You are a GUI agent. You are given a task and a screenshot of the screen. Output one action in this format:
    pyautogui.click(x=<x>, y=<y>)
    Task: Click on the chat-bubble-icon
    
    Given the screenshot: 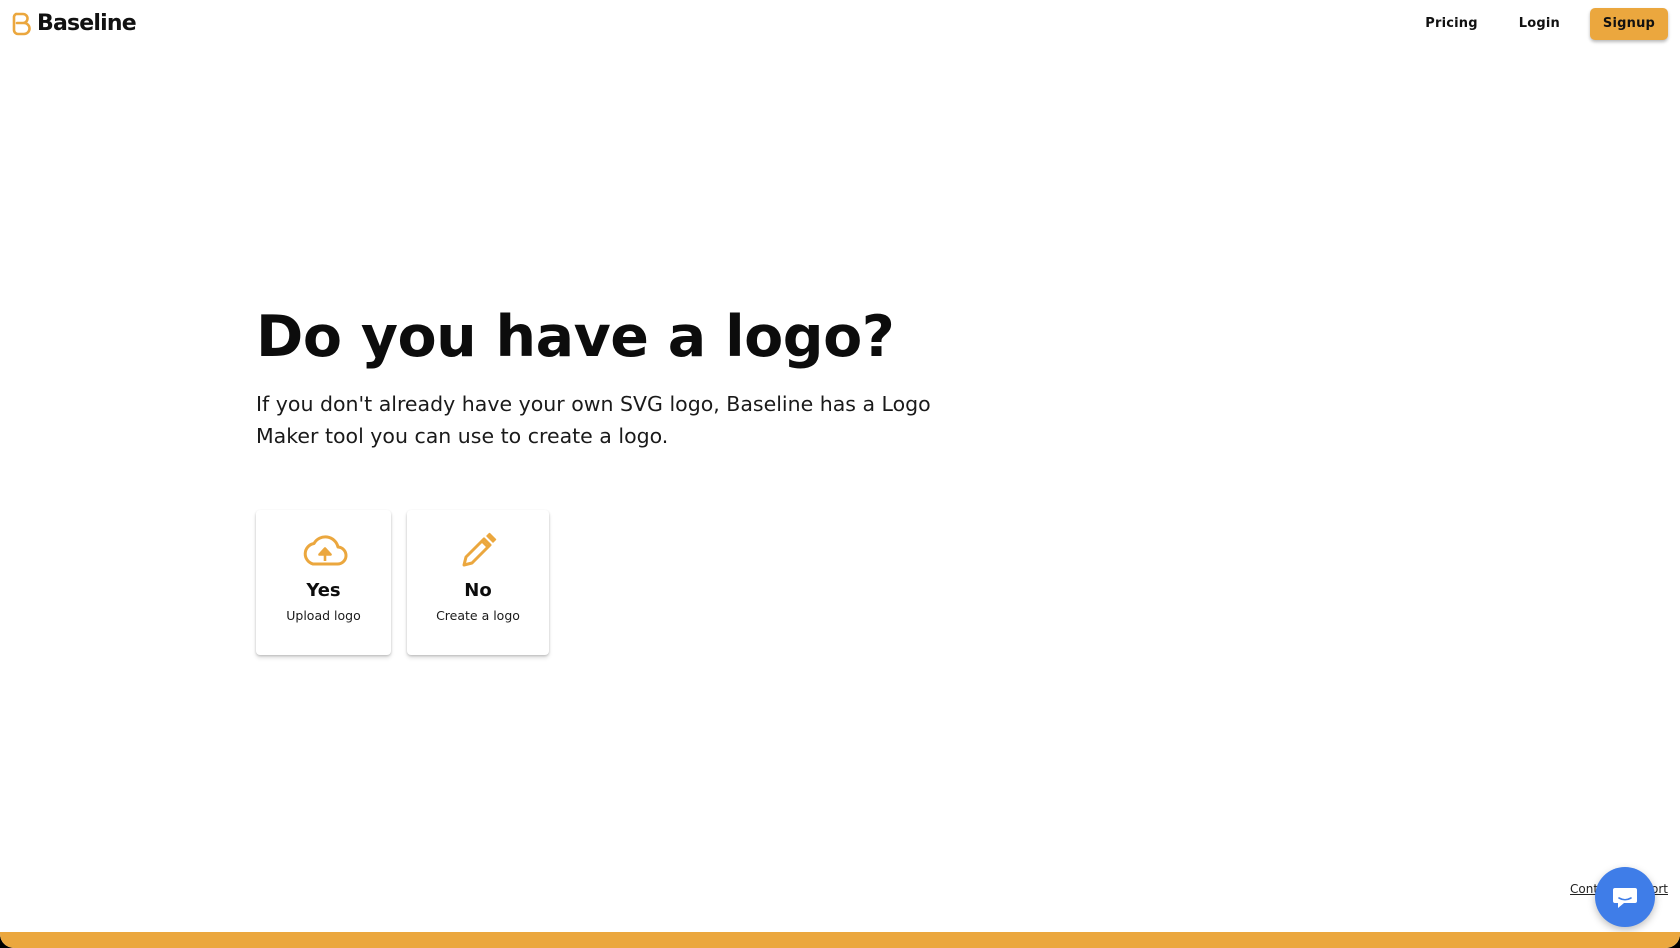 What is the action you would take?
    pyautogui.click(x=1625, y=898)
    